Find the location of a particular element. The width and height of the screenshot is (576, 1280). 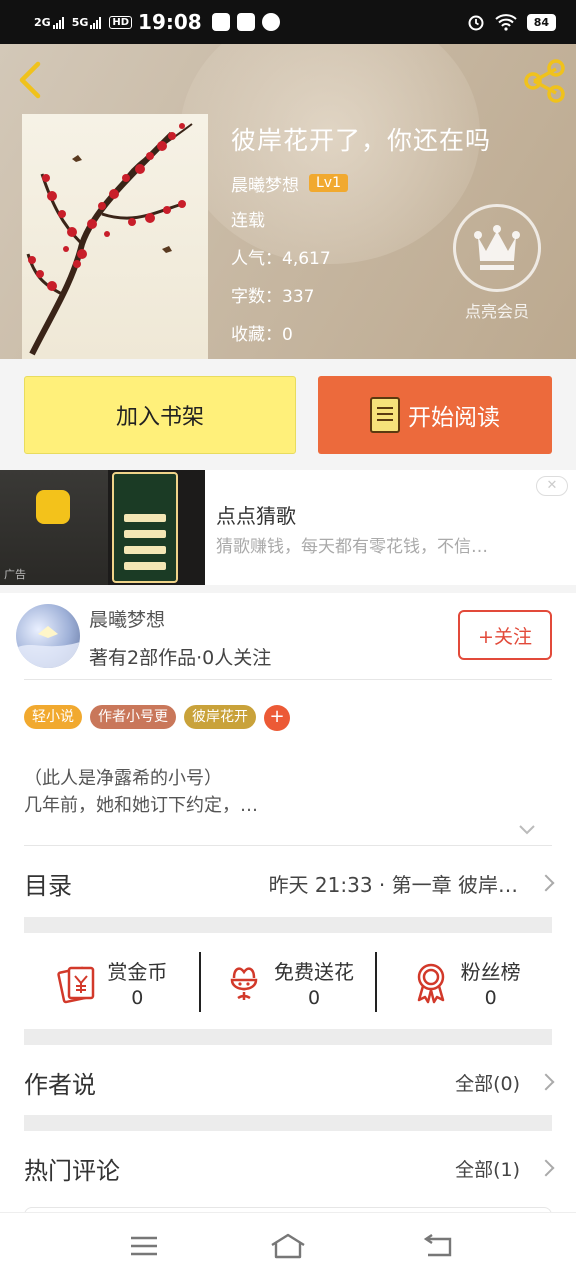

send-flower-value: 0 is located at coordinates (314, 997).